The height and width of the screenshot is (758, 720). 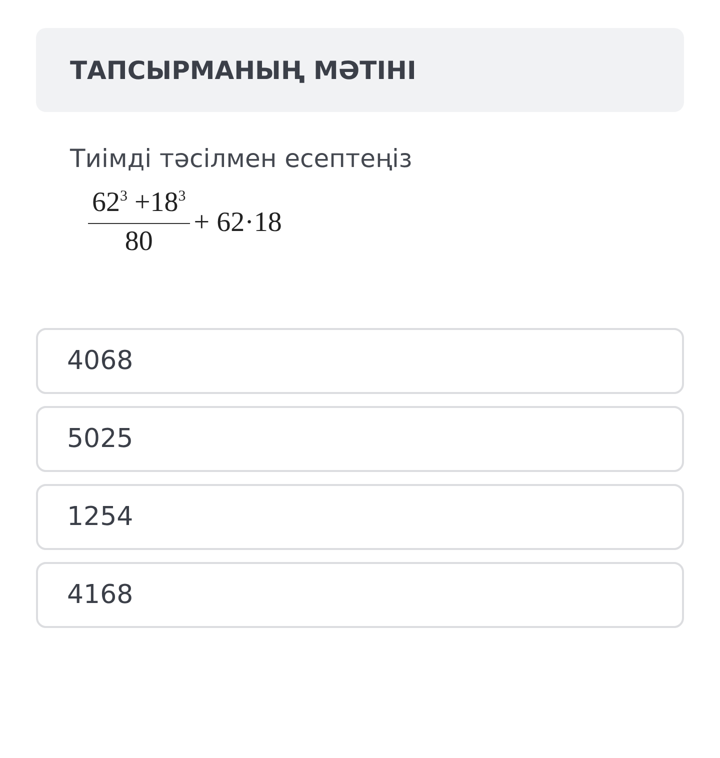 What do you see at coordinates (360, 439) in the screenshot?
I see `answer-option: 5025` at bounding box center [360, 439].